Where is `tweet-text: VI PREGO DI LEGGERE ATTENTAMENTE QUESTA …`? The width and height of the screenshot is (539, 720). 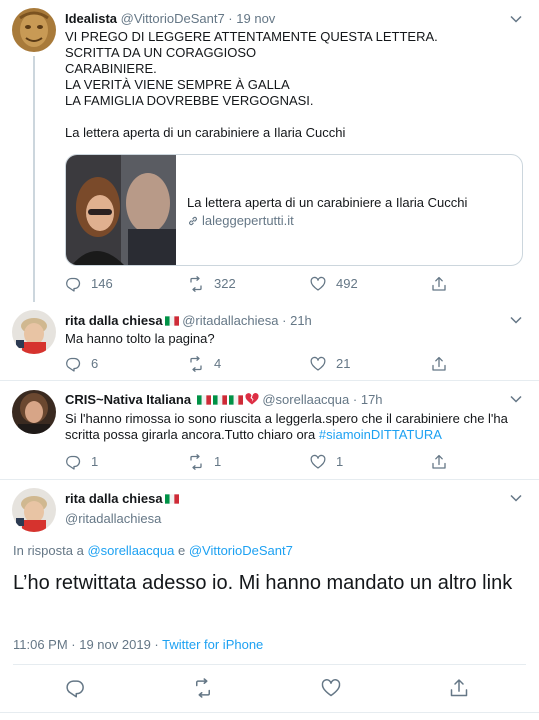
tweet-text: VI PREGO DI LEGGERE ATTENTAMENTE QUESTA … is located at coordinates (251, 85).